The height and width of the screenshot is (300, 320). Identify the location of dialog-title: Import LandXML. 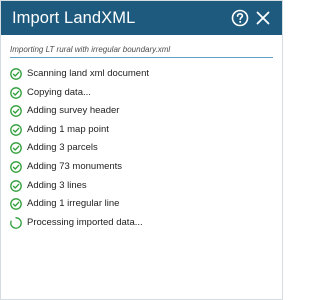
(74, 18).